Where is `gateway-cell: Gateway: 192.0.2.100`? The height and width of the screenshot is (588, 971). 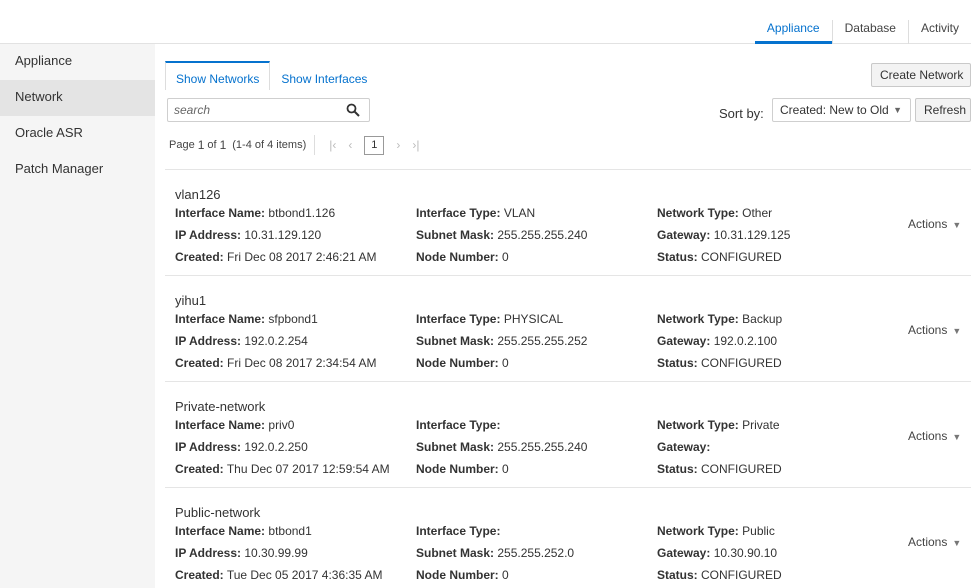 gateway-cell: Gateway: 192.0.2.100 is located at coordinates (717, 341).